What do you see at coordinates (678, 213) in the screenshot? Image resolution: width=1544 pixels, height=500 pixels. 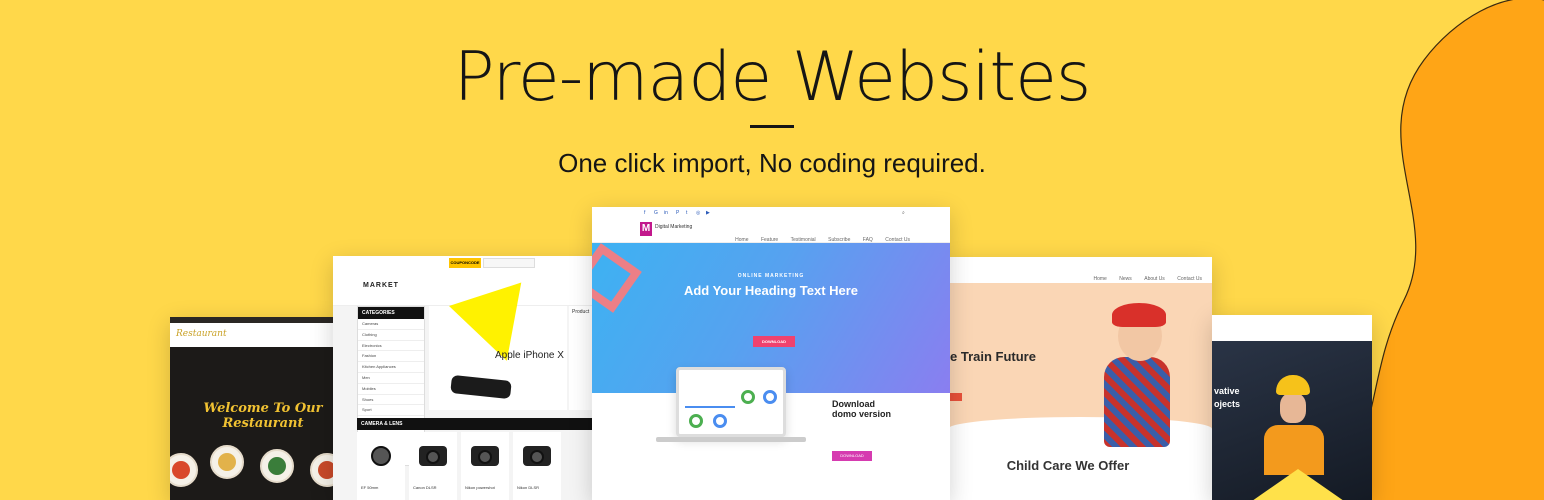 I see `pinterest-icon: P` at bounding box center [678, 213].